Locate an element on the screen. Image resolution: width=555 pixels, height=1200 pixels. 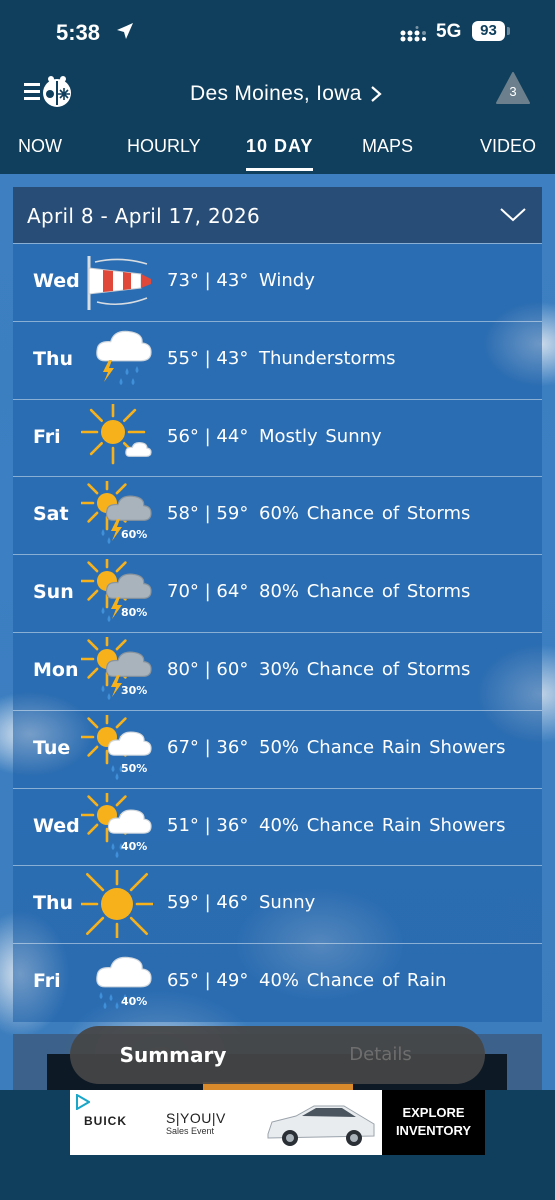
condition-text: 60% Chance of Storms is located at coordinates (365, 514).